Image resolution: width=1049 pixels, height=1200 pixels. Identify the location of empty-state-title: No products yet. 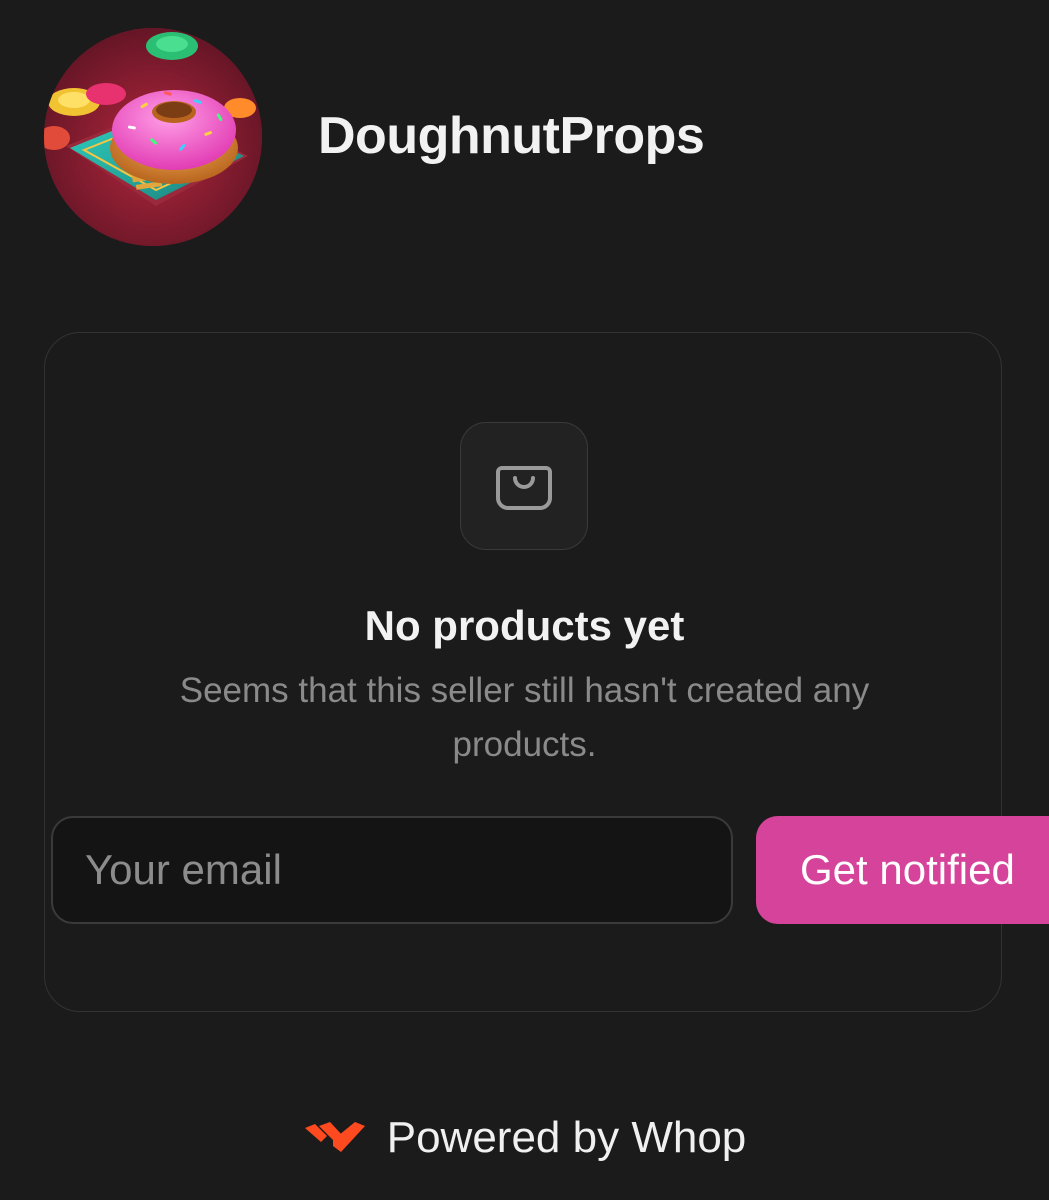
(524, 625).